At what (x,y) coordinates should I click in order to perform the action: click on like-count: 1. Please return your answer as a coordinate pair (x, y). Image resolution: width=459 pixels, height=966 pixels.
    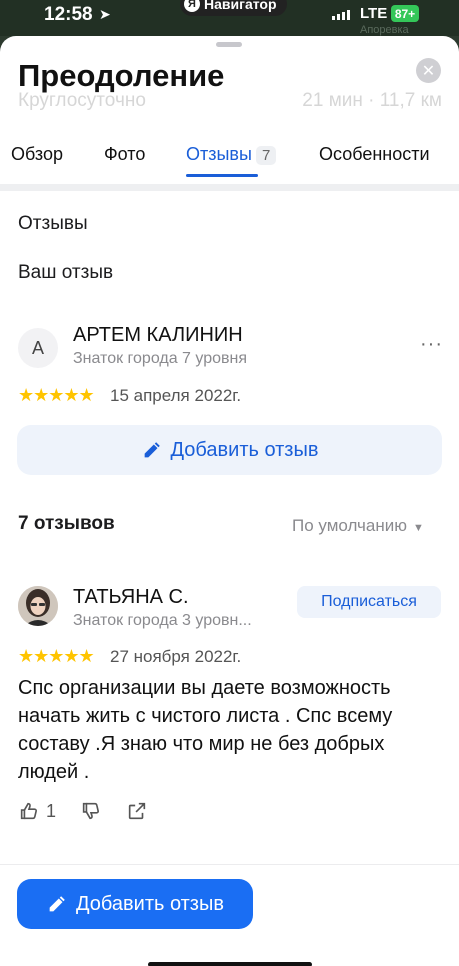
    Looking at the image, I should click on (51, 810).